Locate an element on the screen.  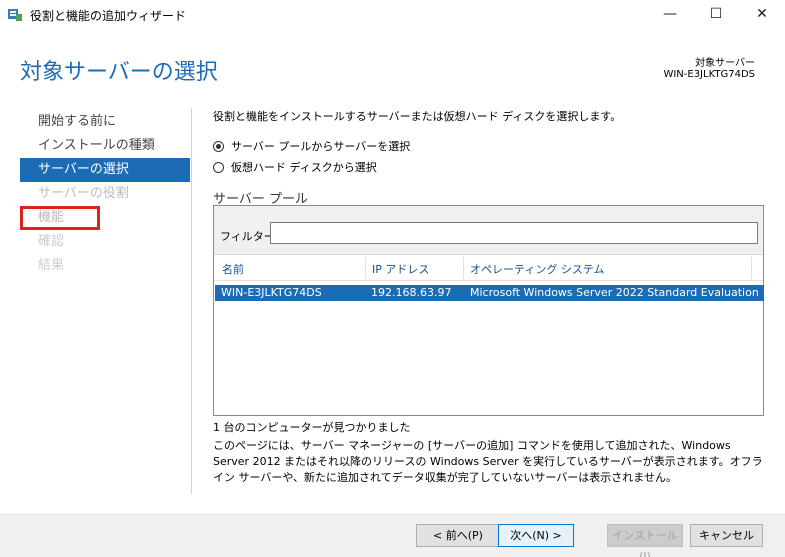
server-list-header: 名前 IP アドレス オペレーティング システム is located at coordinates (488, 268).